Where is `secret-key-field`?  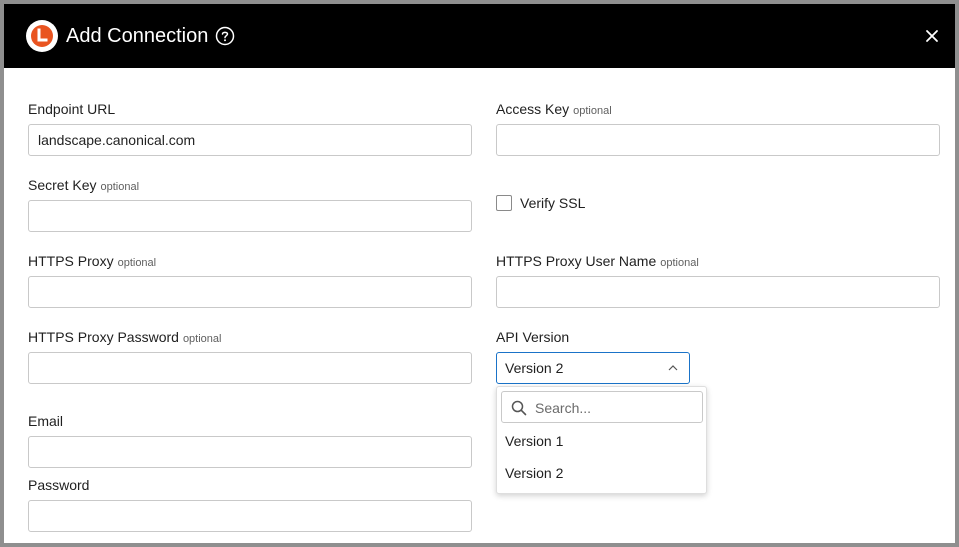
secret-key-field is located at coordinates (250, 216).